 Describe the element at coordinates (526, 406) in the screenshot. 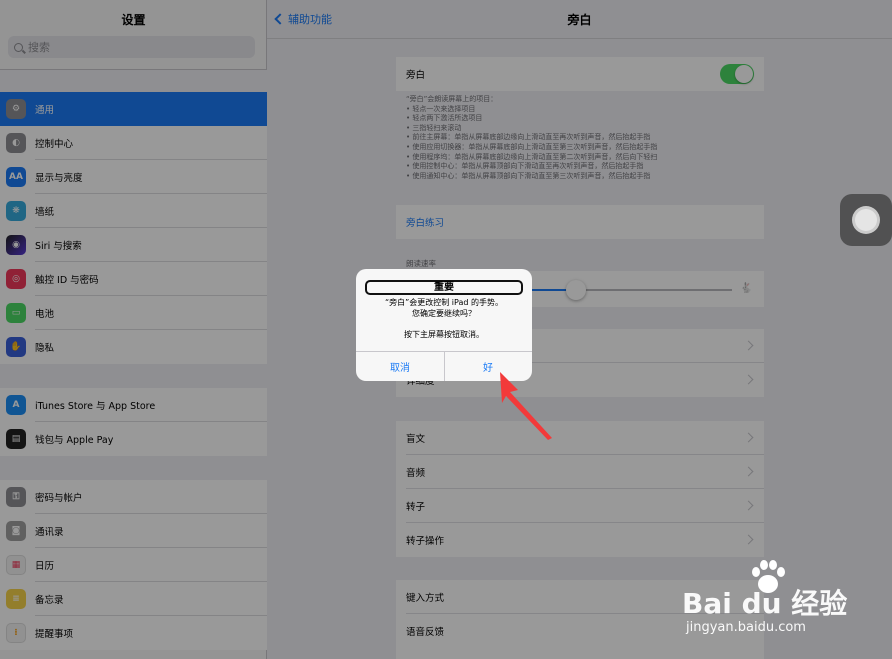

I see `annotation-arrow-icon` at that location.